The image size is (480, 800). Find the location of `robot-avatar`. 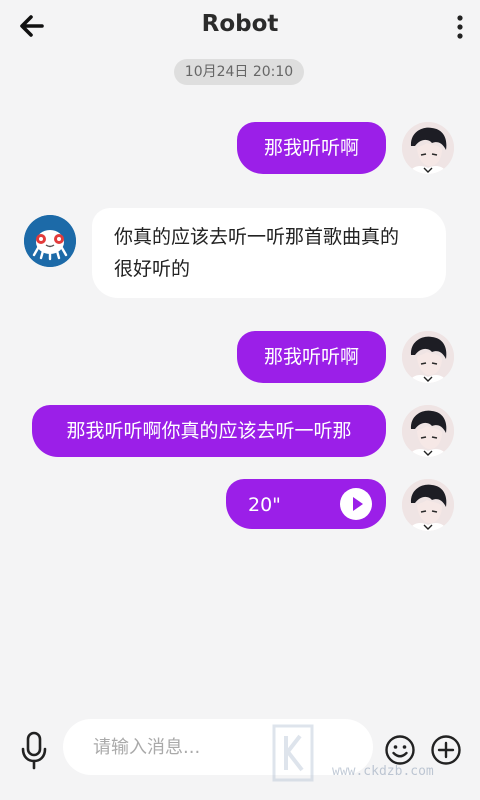

robot-avatar is located at coordinates (50, 241).